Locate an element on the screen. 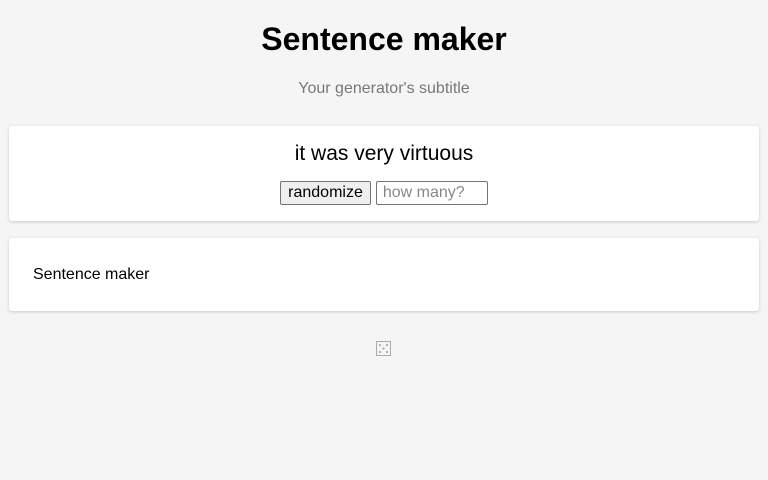  generator-controls: randomize is located at coordinates (384, 193).